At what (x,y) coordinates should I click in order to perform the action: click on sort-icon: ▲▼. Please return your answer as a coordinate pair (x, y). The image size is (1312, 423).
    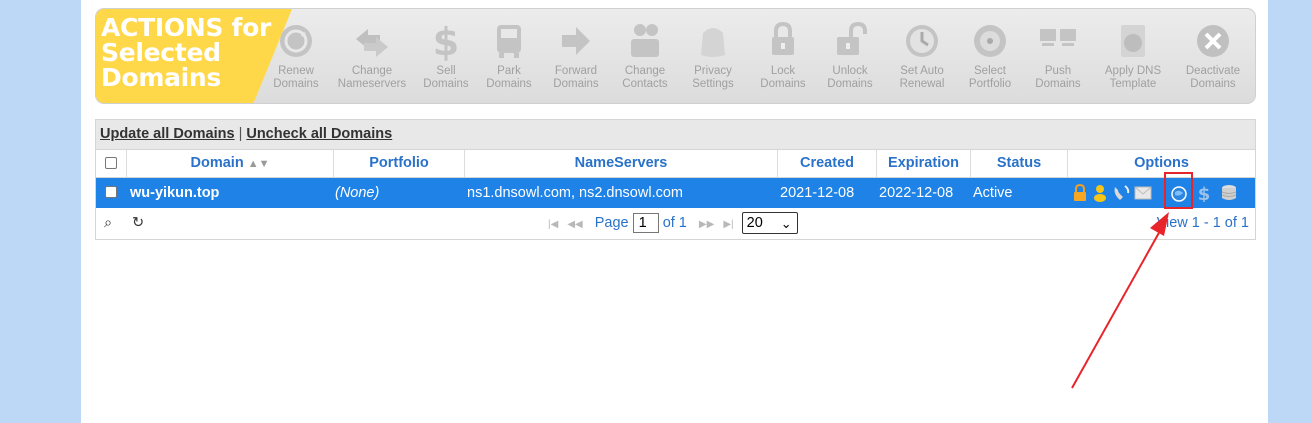
    Looking at the image, I should click on (258, 164).